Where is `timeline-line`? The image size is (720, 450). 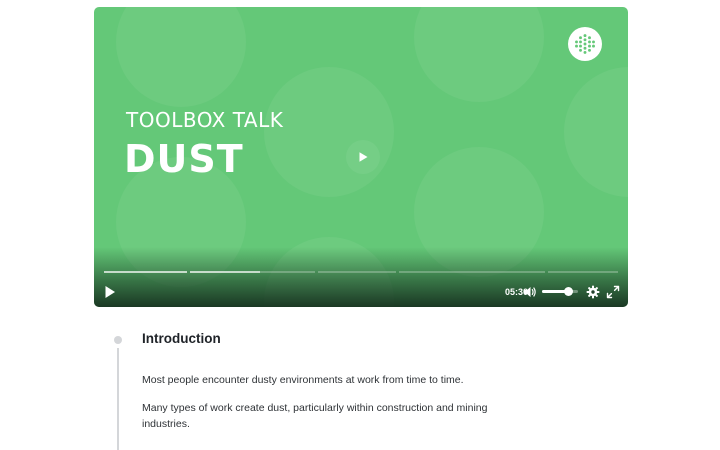
timeline-line is located at coordinates (118, 399).